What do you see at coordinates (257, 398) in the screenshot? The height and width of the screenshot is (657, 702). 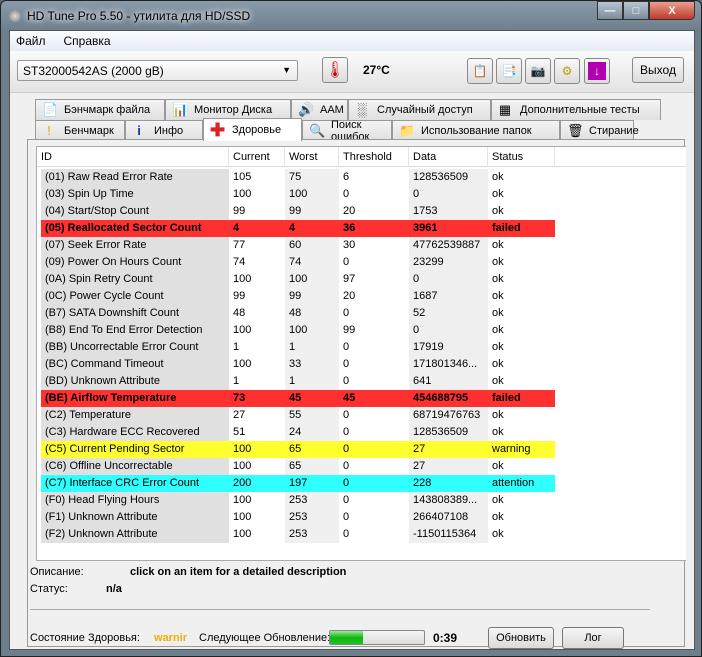 I see `current-value: 73` at bounding box center [257, 398].